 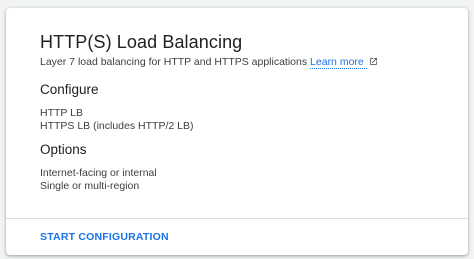 I want to click on list-item: Internet-facing or internal, so click(x=98, y=173).